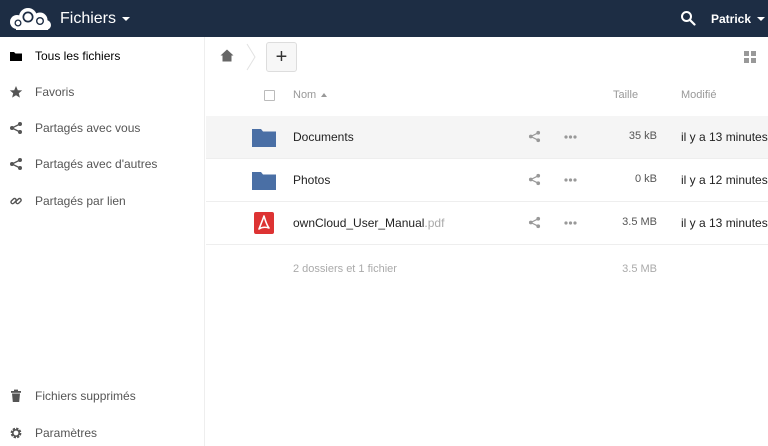  I want to click on file-size: 3.5 MB, so click(639, 222).